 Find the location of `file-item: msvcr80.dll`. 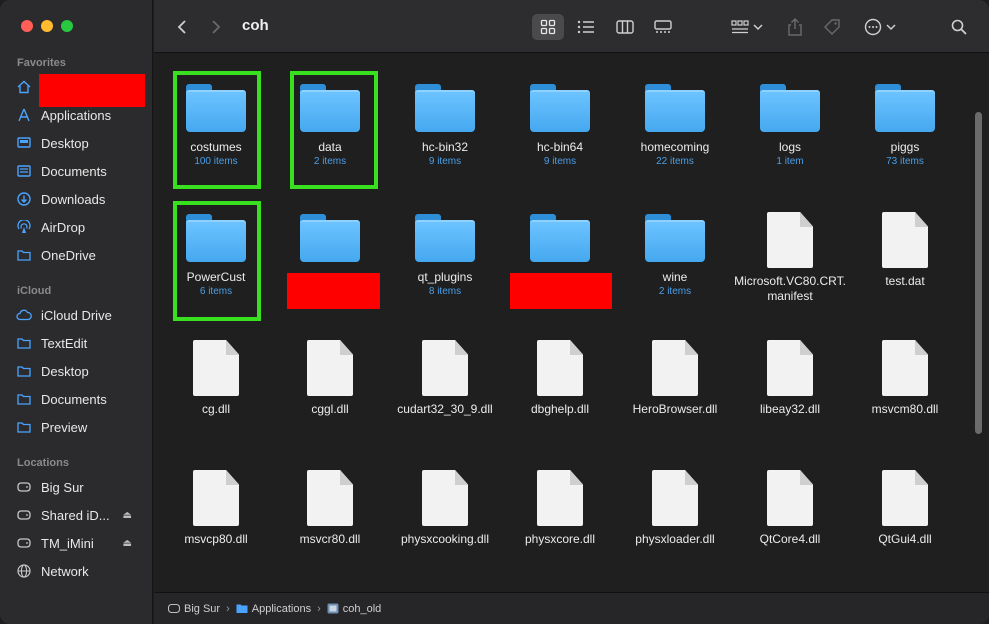

file-item: msvcr80.dll is located at coordinates (330, 508).